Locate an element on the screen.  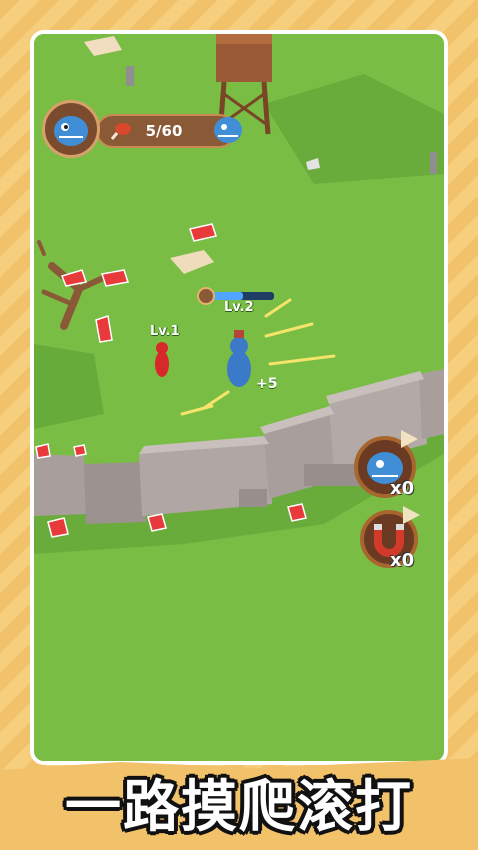
enemy-dinosaur is located at coordinates (162, 359).